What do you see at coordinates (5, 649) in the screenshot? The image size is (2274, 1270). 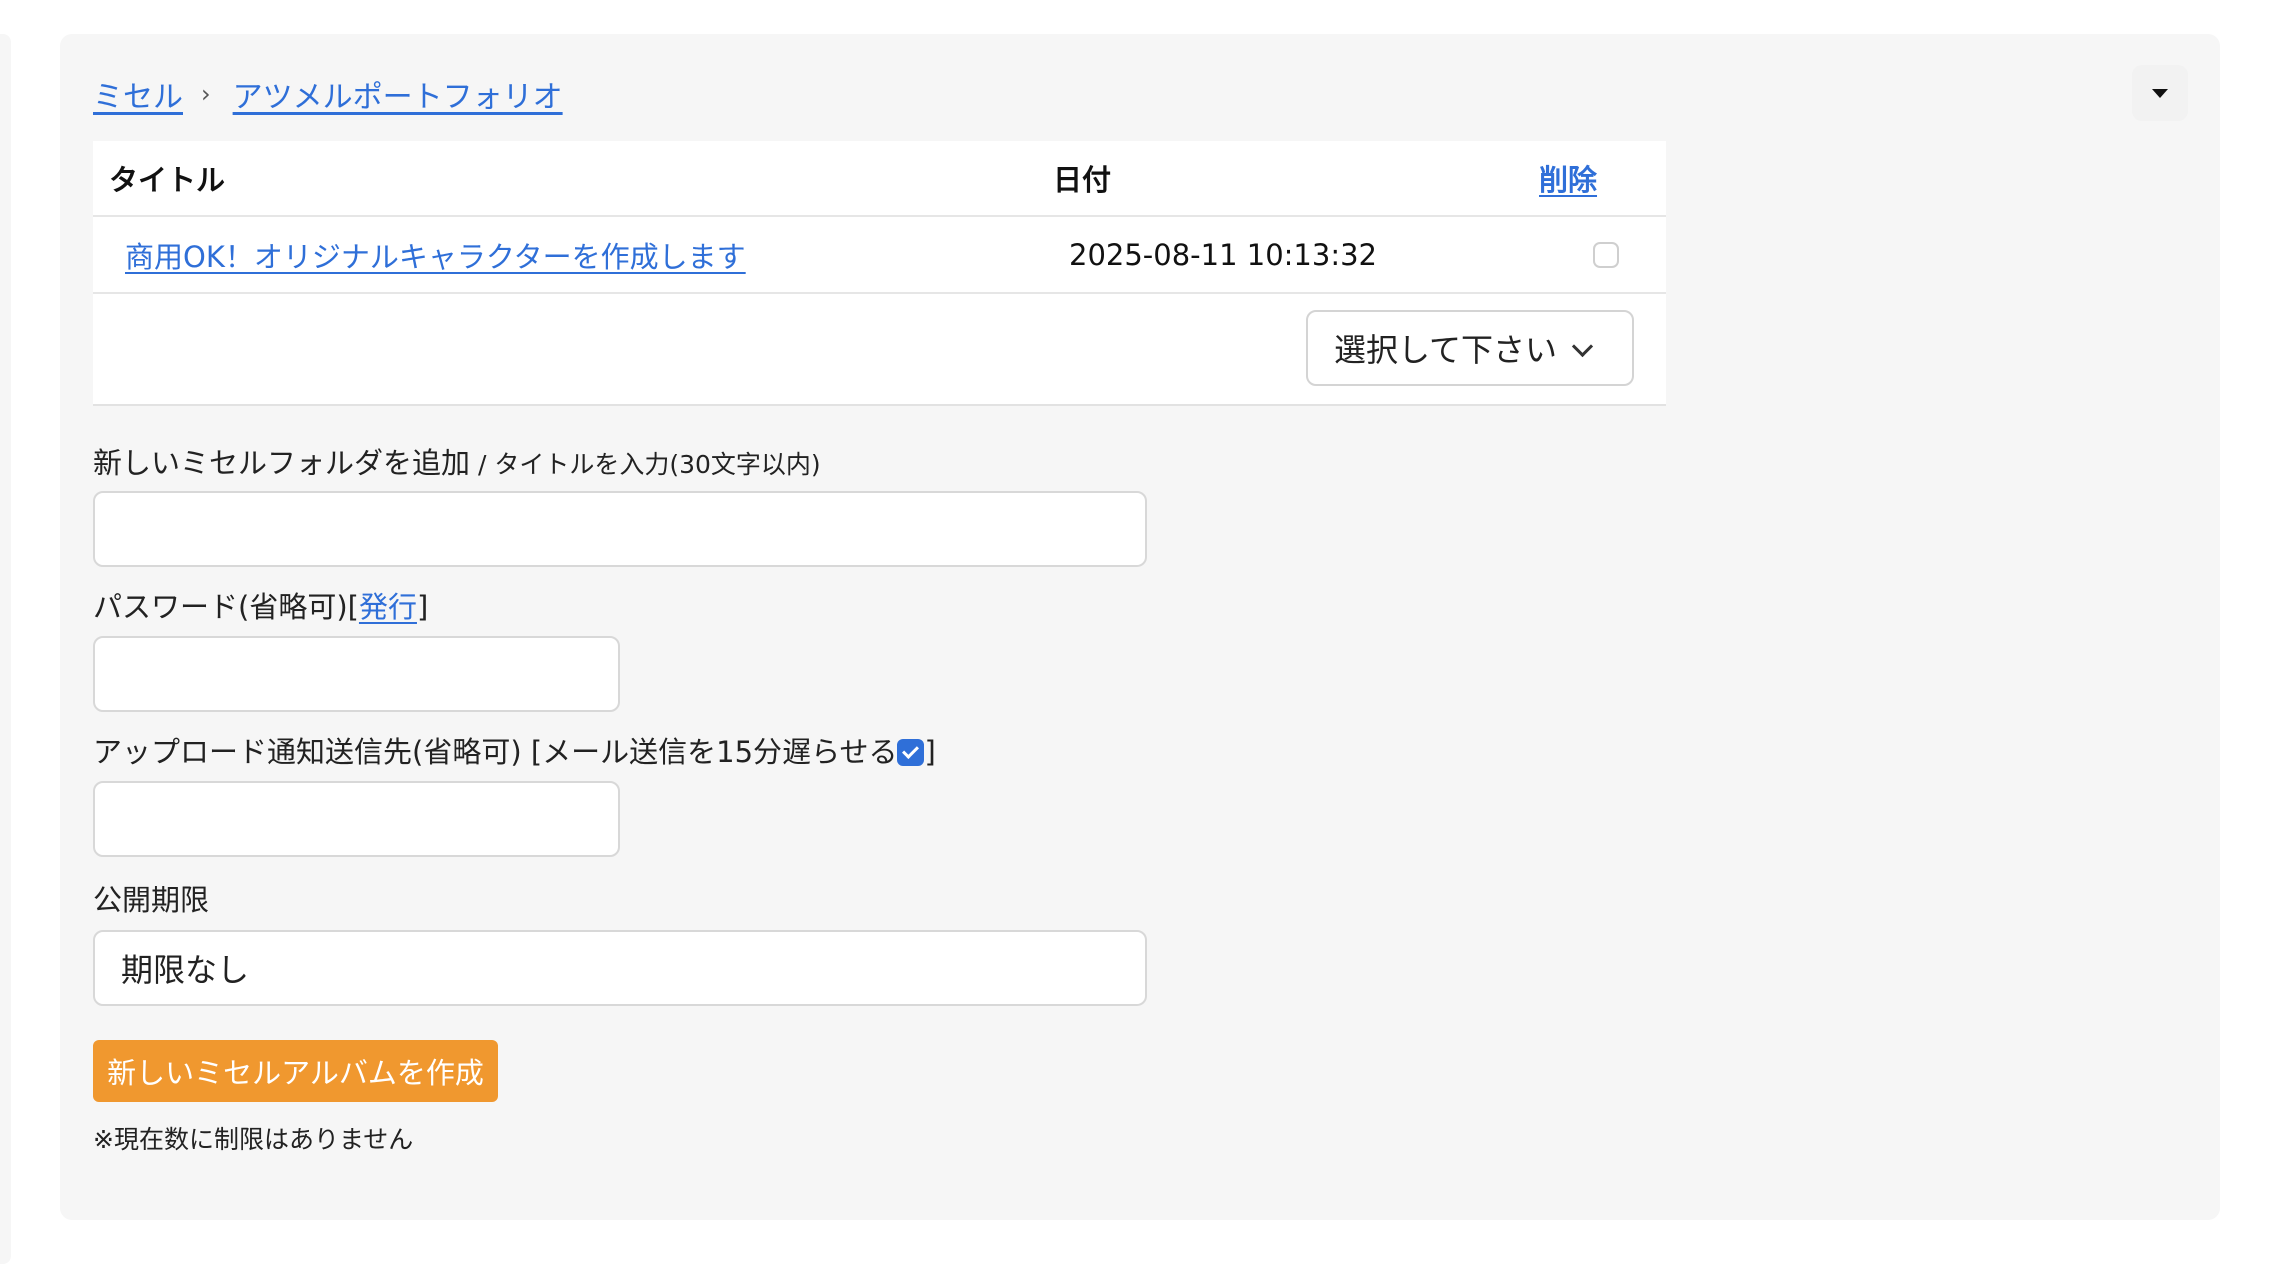 I see `side-strip` at bounding box center [5, 649].